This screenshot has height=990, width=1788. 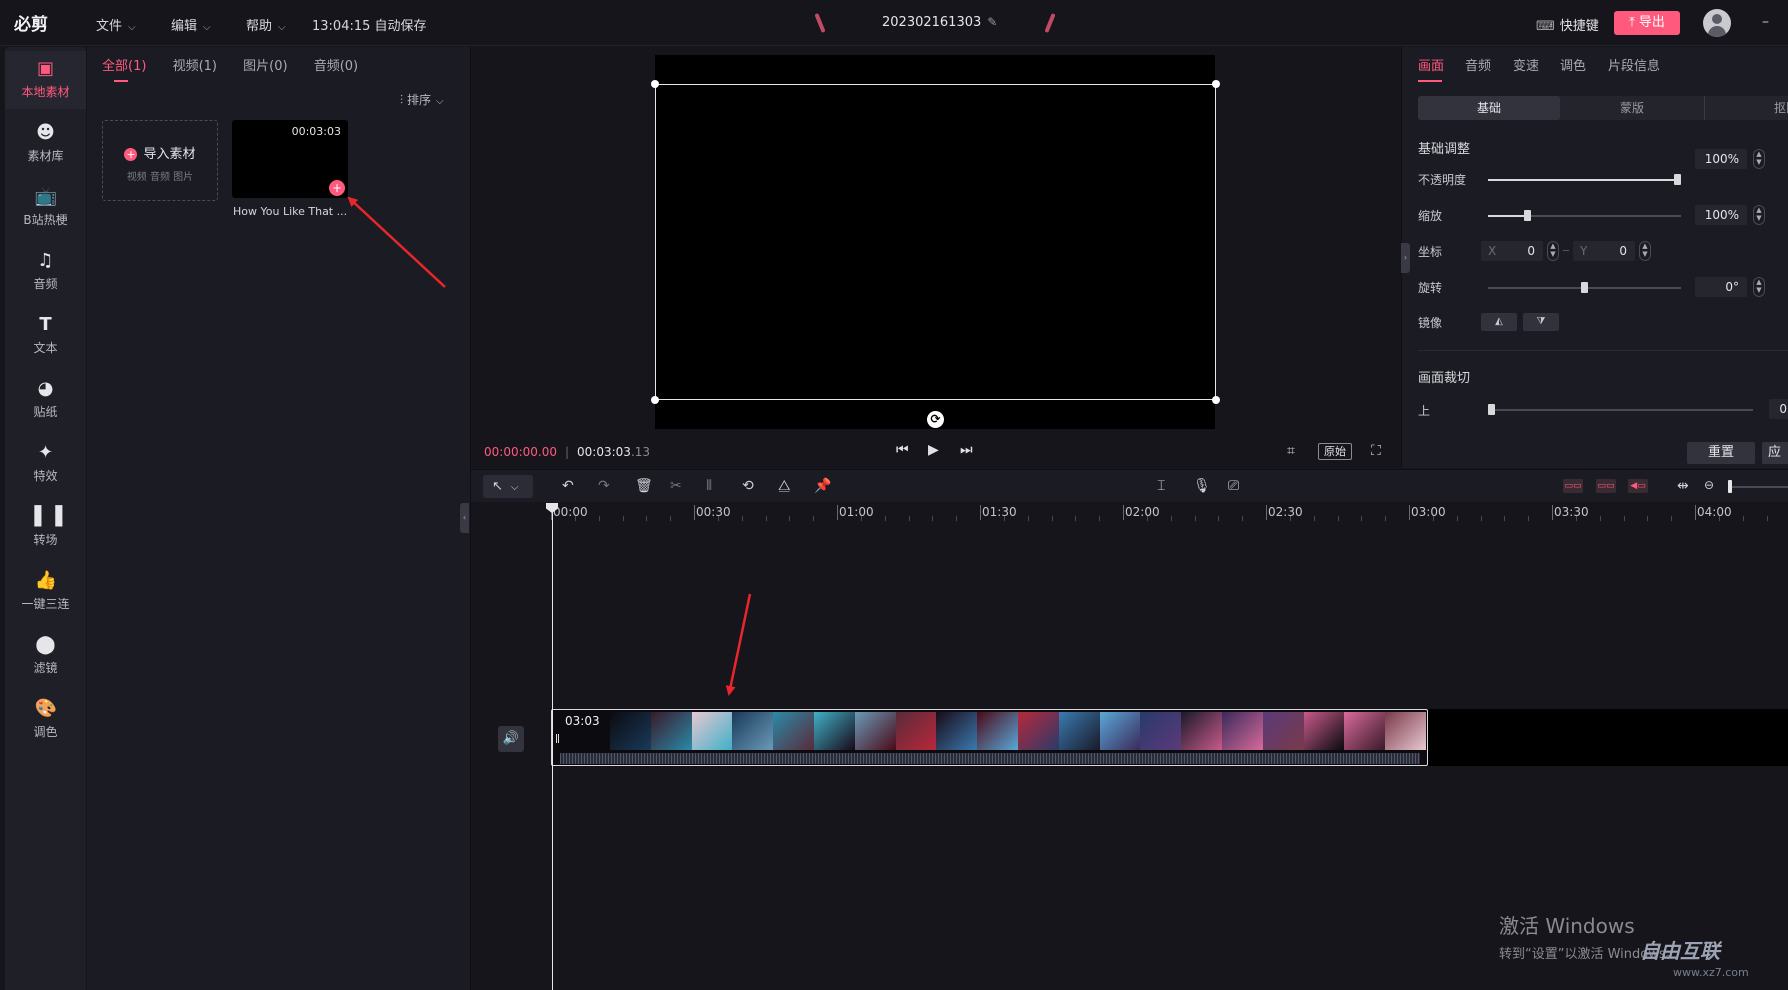 What do you see at coordinates (902, 450) in the screenshot?
I see `skip-back-icon: ⏮` at bounding box center [902, 450].